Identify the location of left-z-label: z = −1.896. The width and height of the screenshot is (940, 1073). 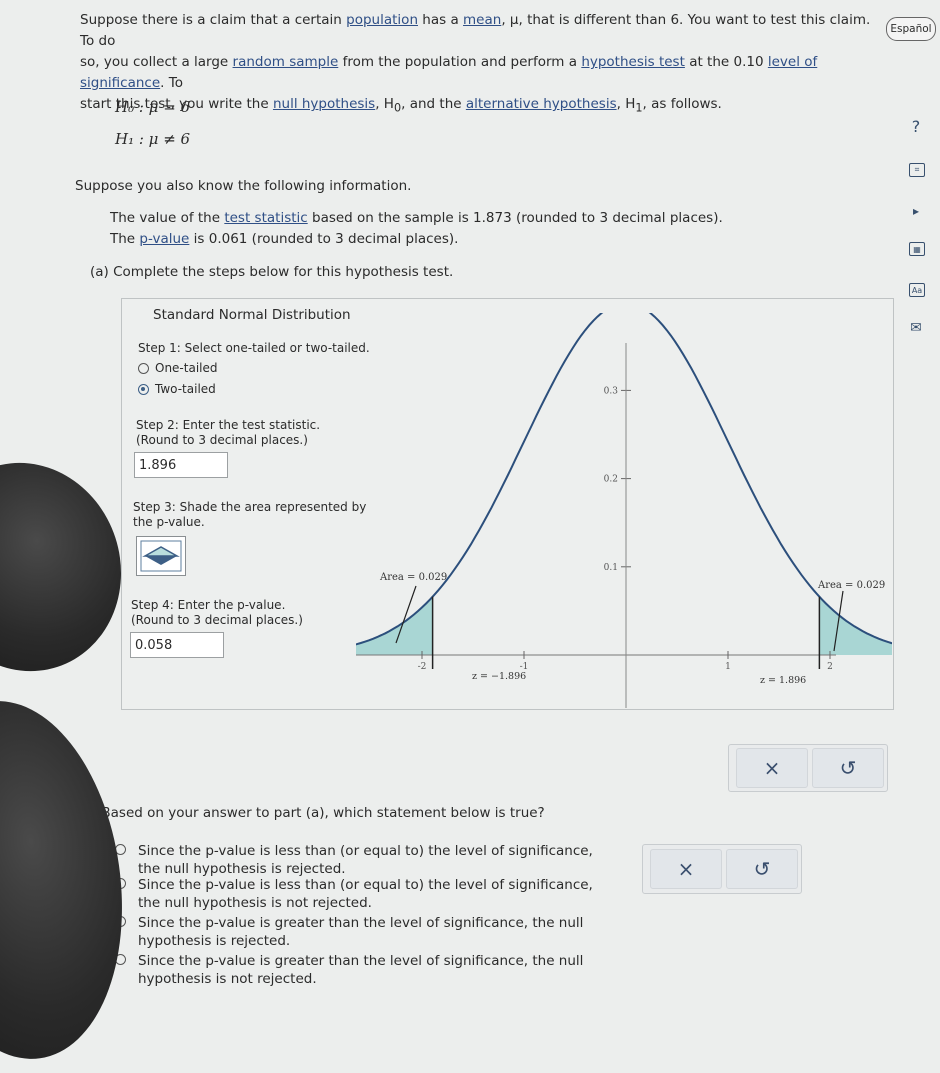
(499, 676).